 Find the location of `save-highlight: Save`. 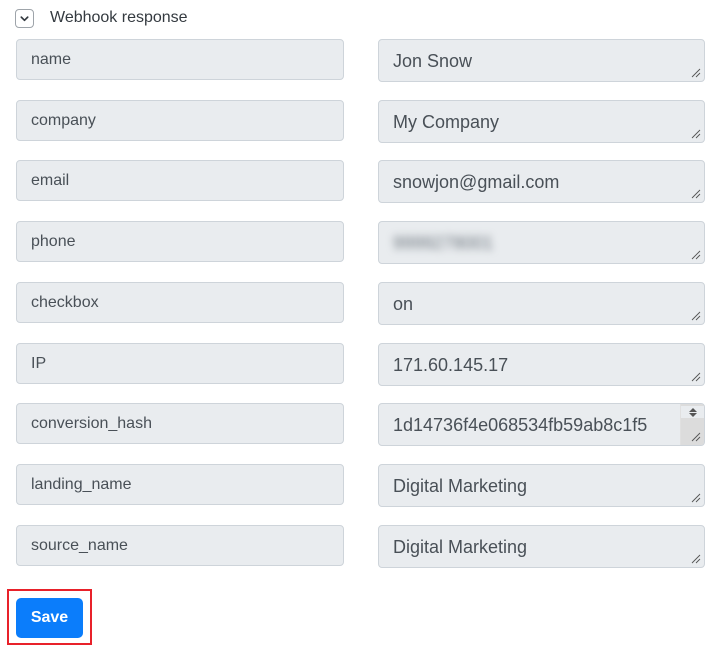

save-highlight: Save is located at coordinates (49, 617).